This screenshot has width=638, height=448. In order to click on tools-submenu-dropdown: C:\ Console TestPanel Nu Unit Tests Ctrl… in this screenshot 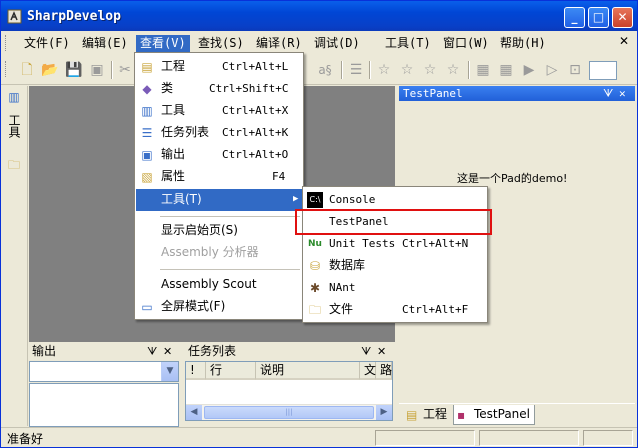, I will do `click(395, 254)`.